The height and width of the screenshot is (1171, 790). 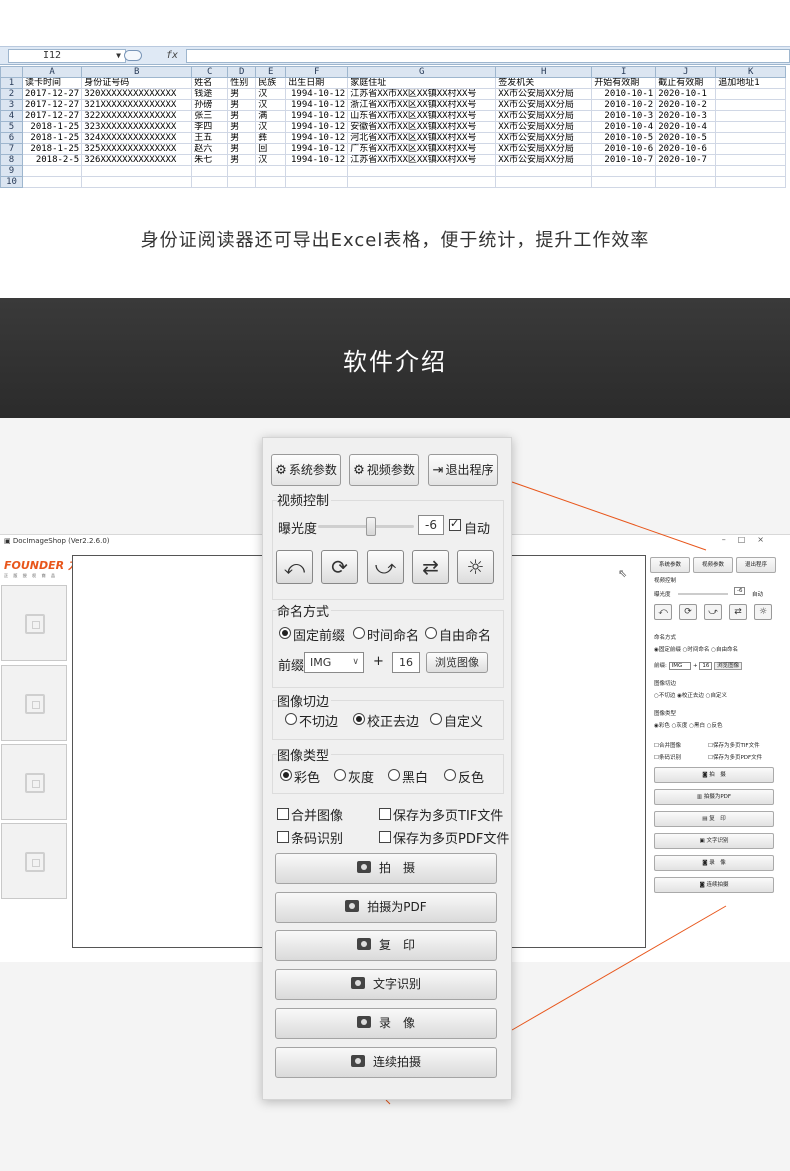 What do you see at coordinates (271, 138) in the screenshot?
I see `table-cell: 彝` at bounding box center [271, 138].